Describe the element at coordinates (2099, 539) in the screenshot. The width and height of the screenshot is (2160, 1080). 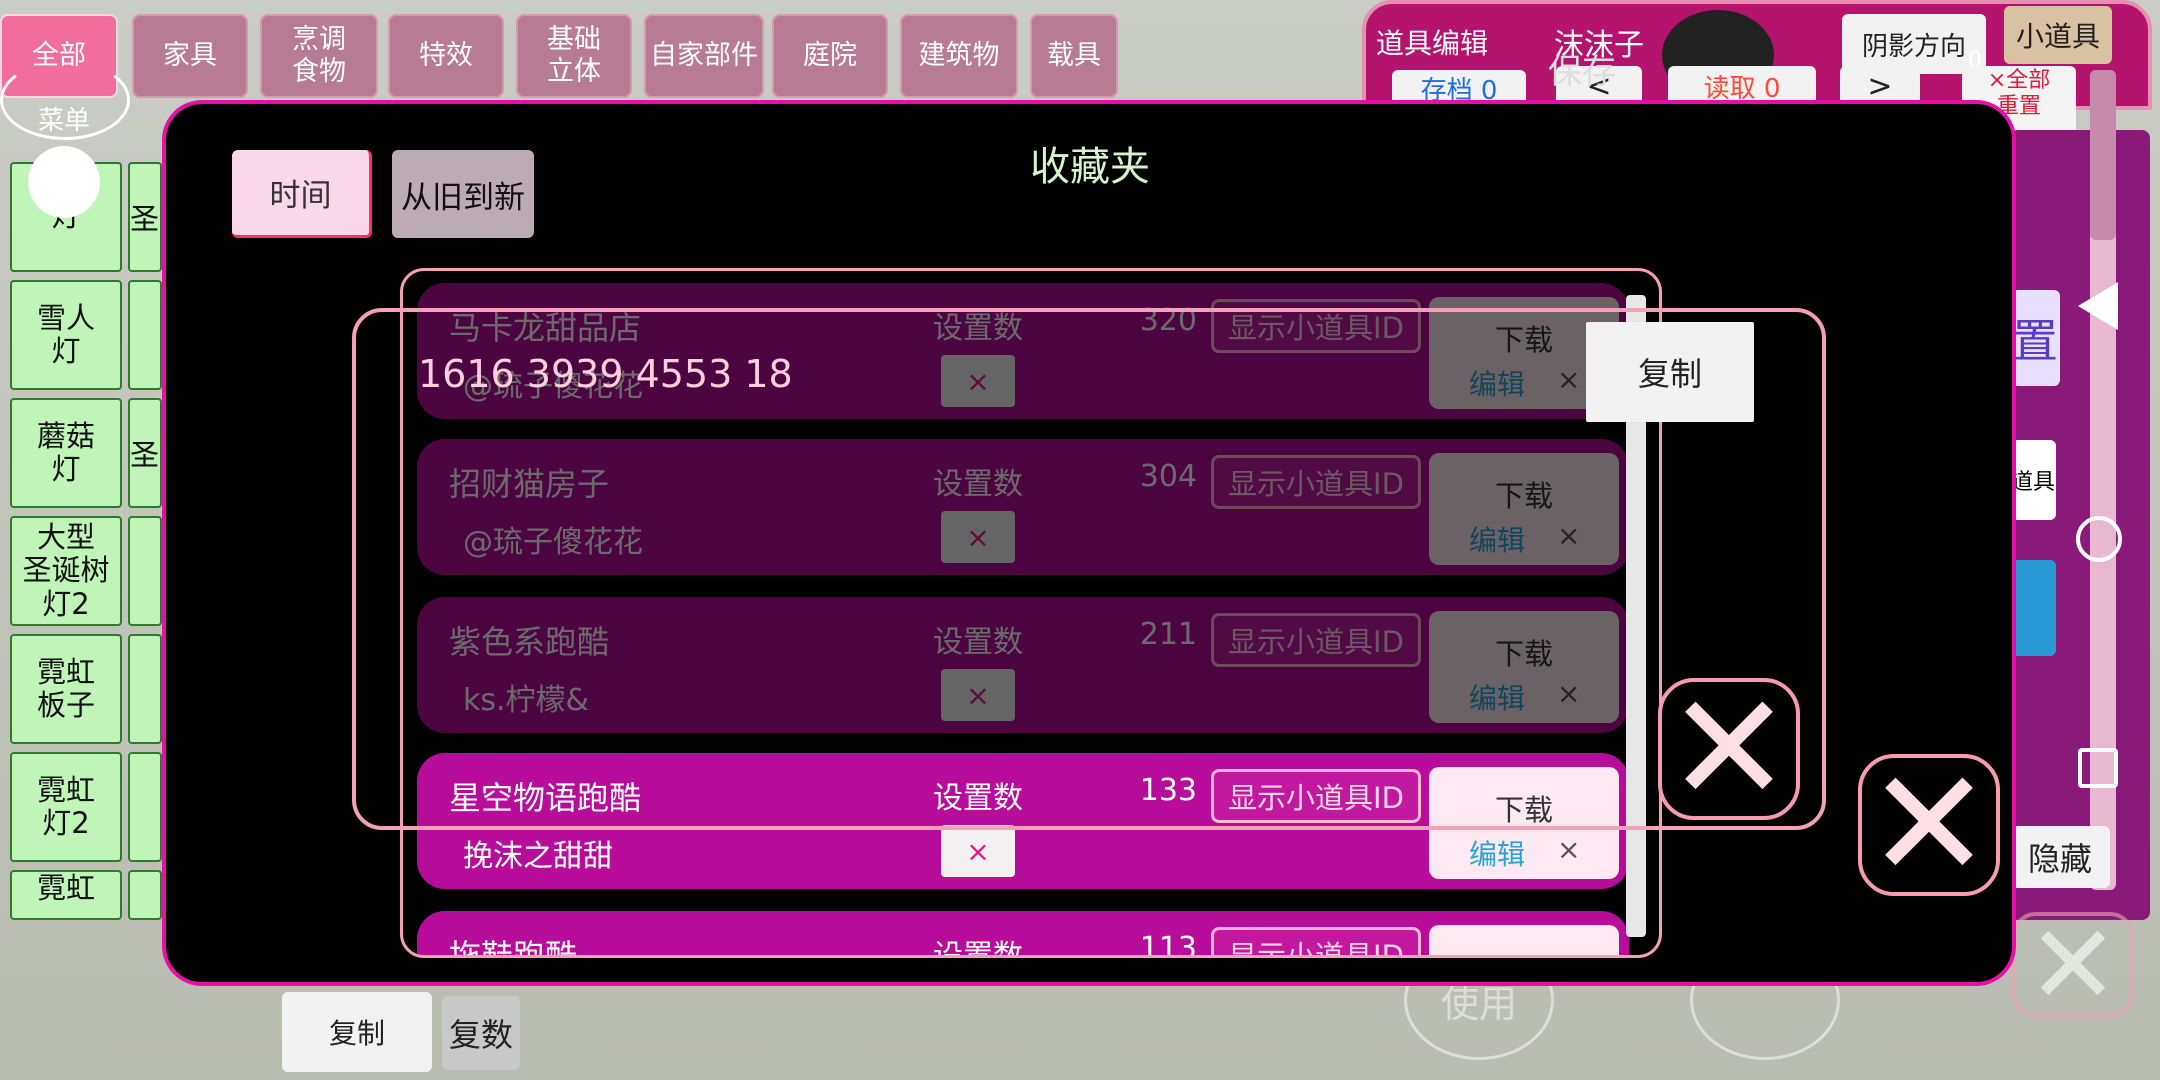
I see `nav-home-icon` at that location.